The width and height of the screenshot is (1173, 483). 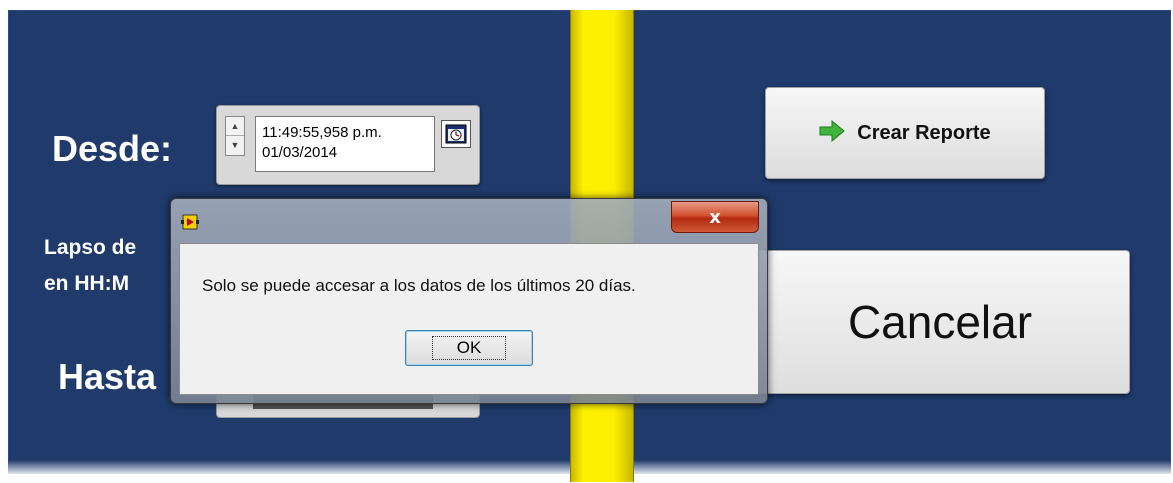 What do you see at coordinates (107, 376) in the screenshot?
I see `hasta-label: Hasta` at bounding box center [107, 376].